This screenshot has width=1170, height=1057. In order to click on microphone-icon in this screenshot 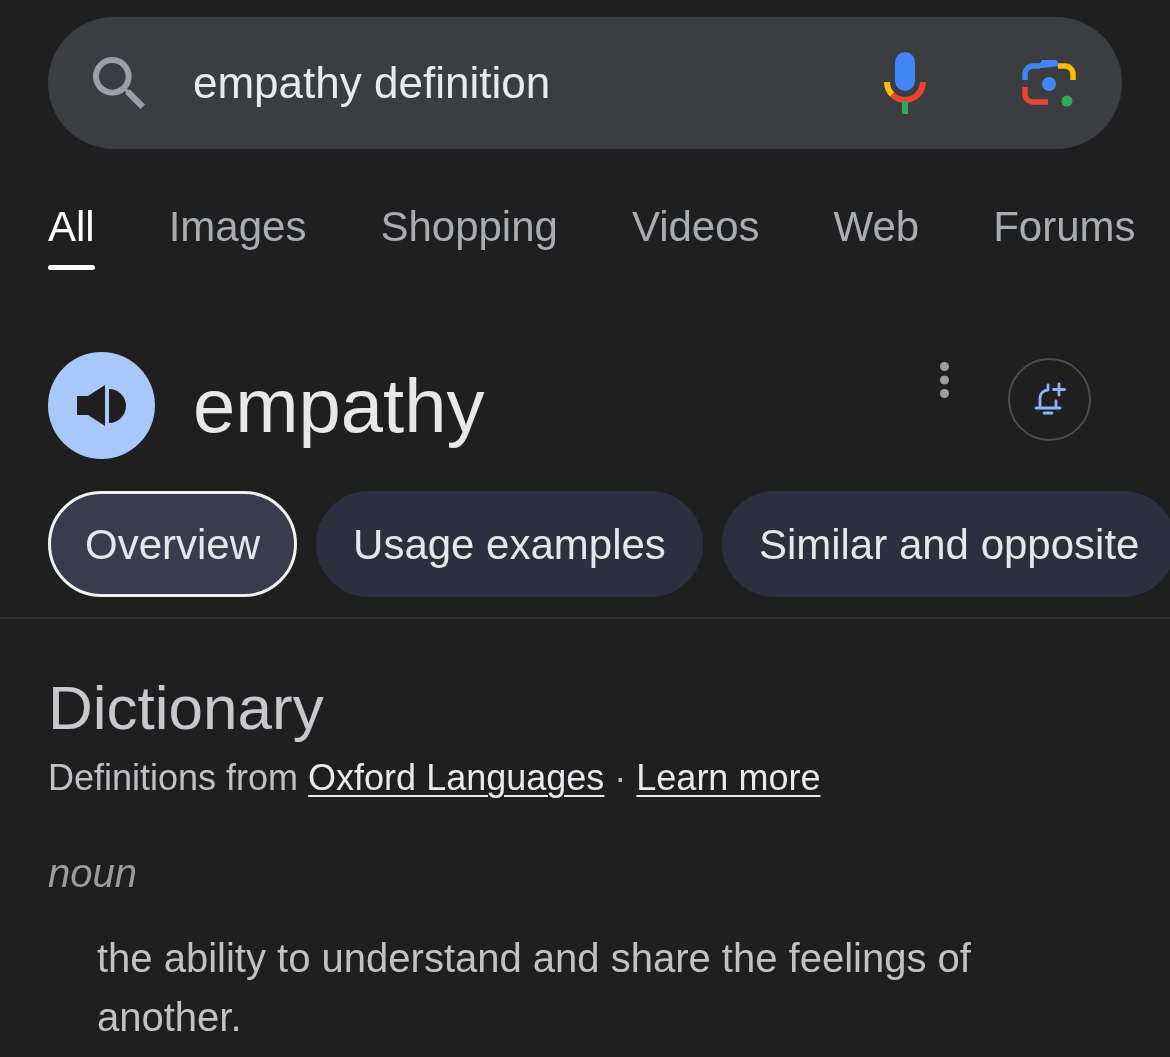, I will do `click(905, 83)`.